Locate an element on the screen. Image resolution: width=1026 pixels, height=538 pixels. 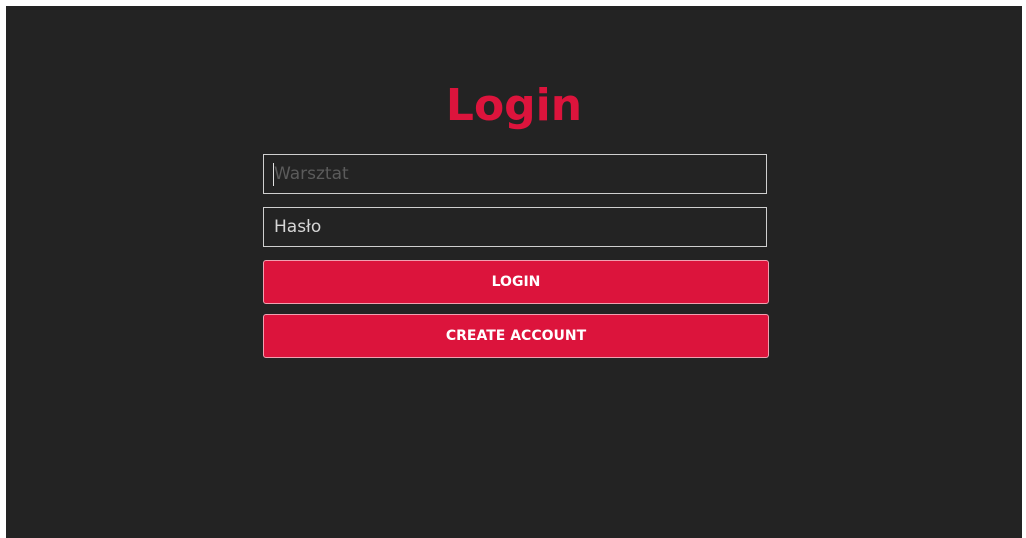
password-field: Hasło is located at coordinates (515, 227).